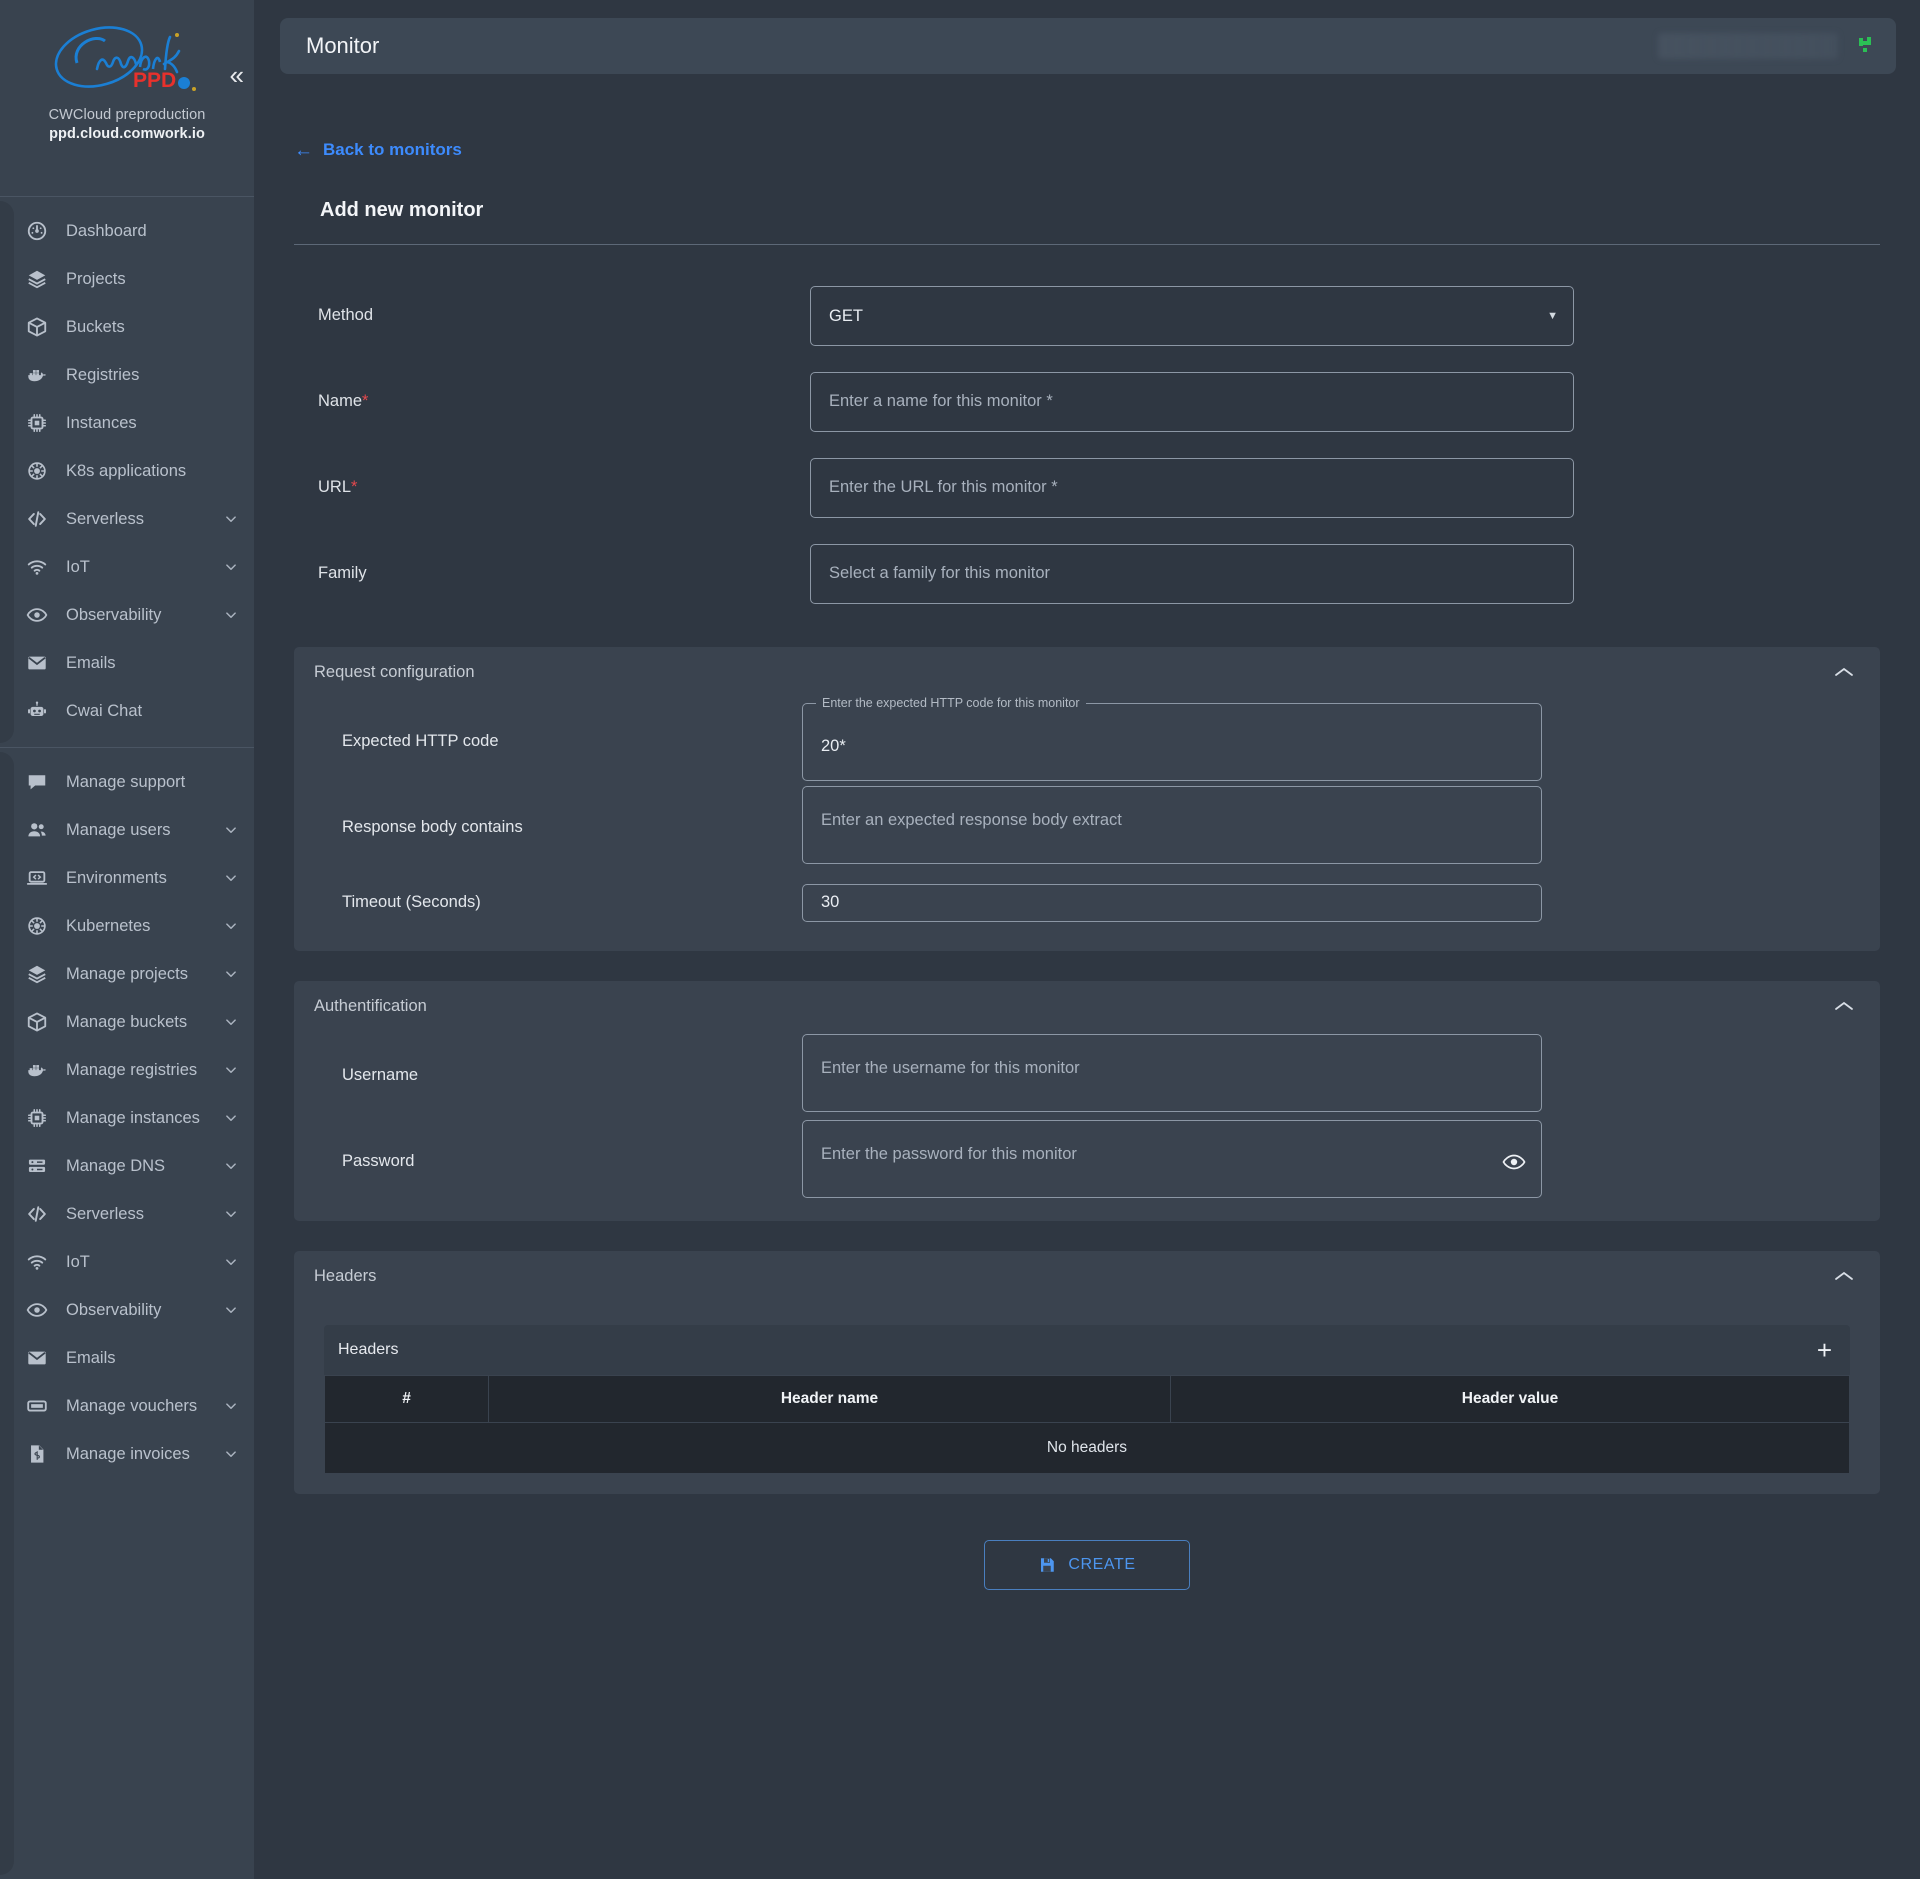 Image resolution: width=1920 pixels, height=1879 pixels. Describe the element at coordinates (105, 518) in the screenshot. I see `sidebar-item-label: Serverless` at that location.